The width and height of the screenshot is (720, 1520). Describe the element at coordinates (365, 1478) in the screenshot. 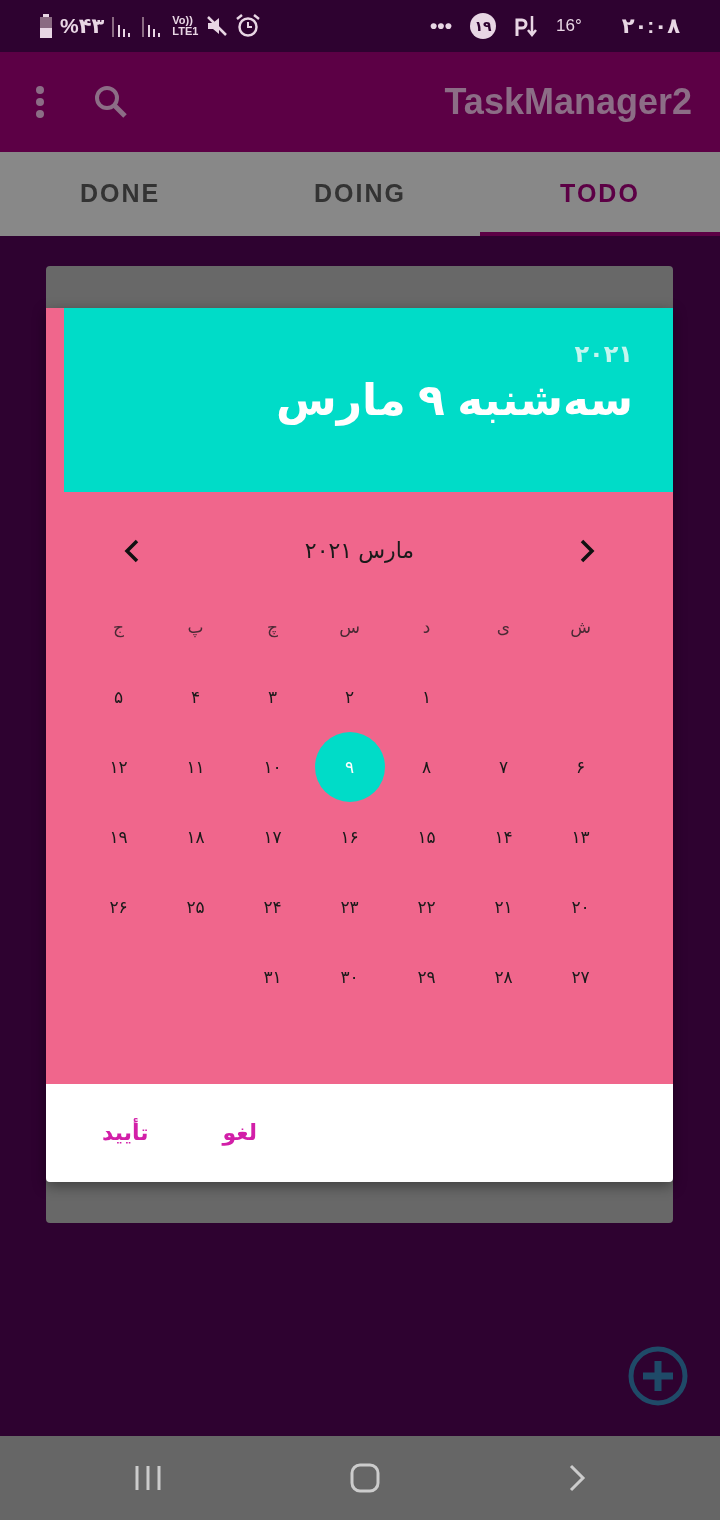

I see `rounded-square-icon` at that location.